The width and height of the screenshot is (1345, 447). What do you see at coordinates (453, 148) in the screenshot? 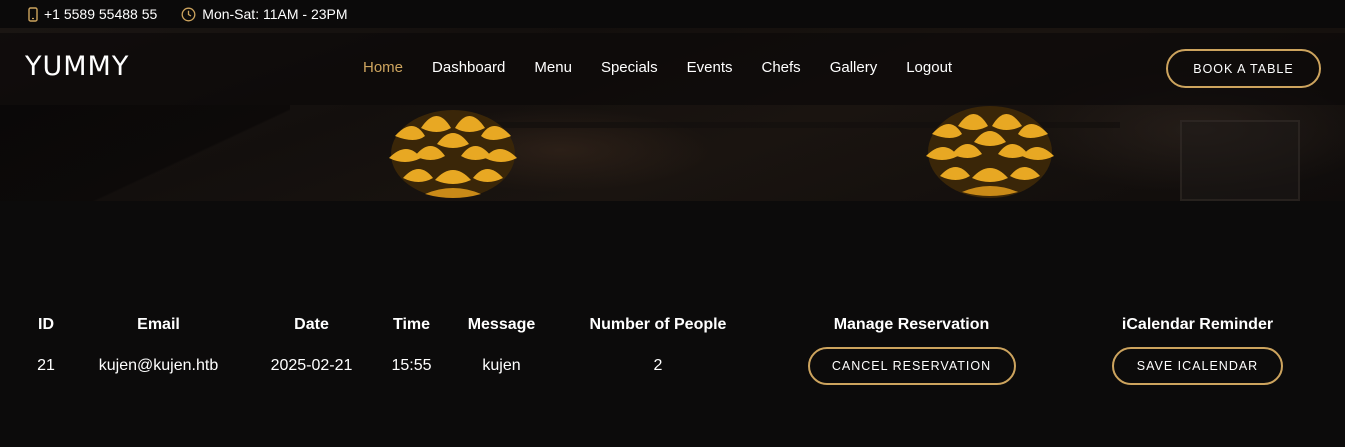
I see `pendant-lamp-left` at bounding box center [453, 148].